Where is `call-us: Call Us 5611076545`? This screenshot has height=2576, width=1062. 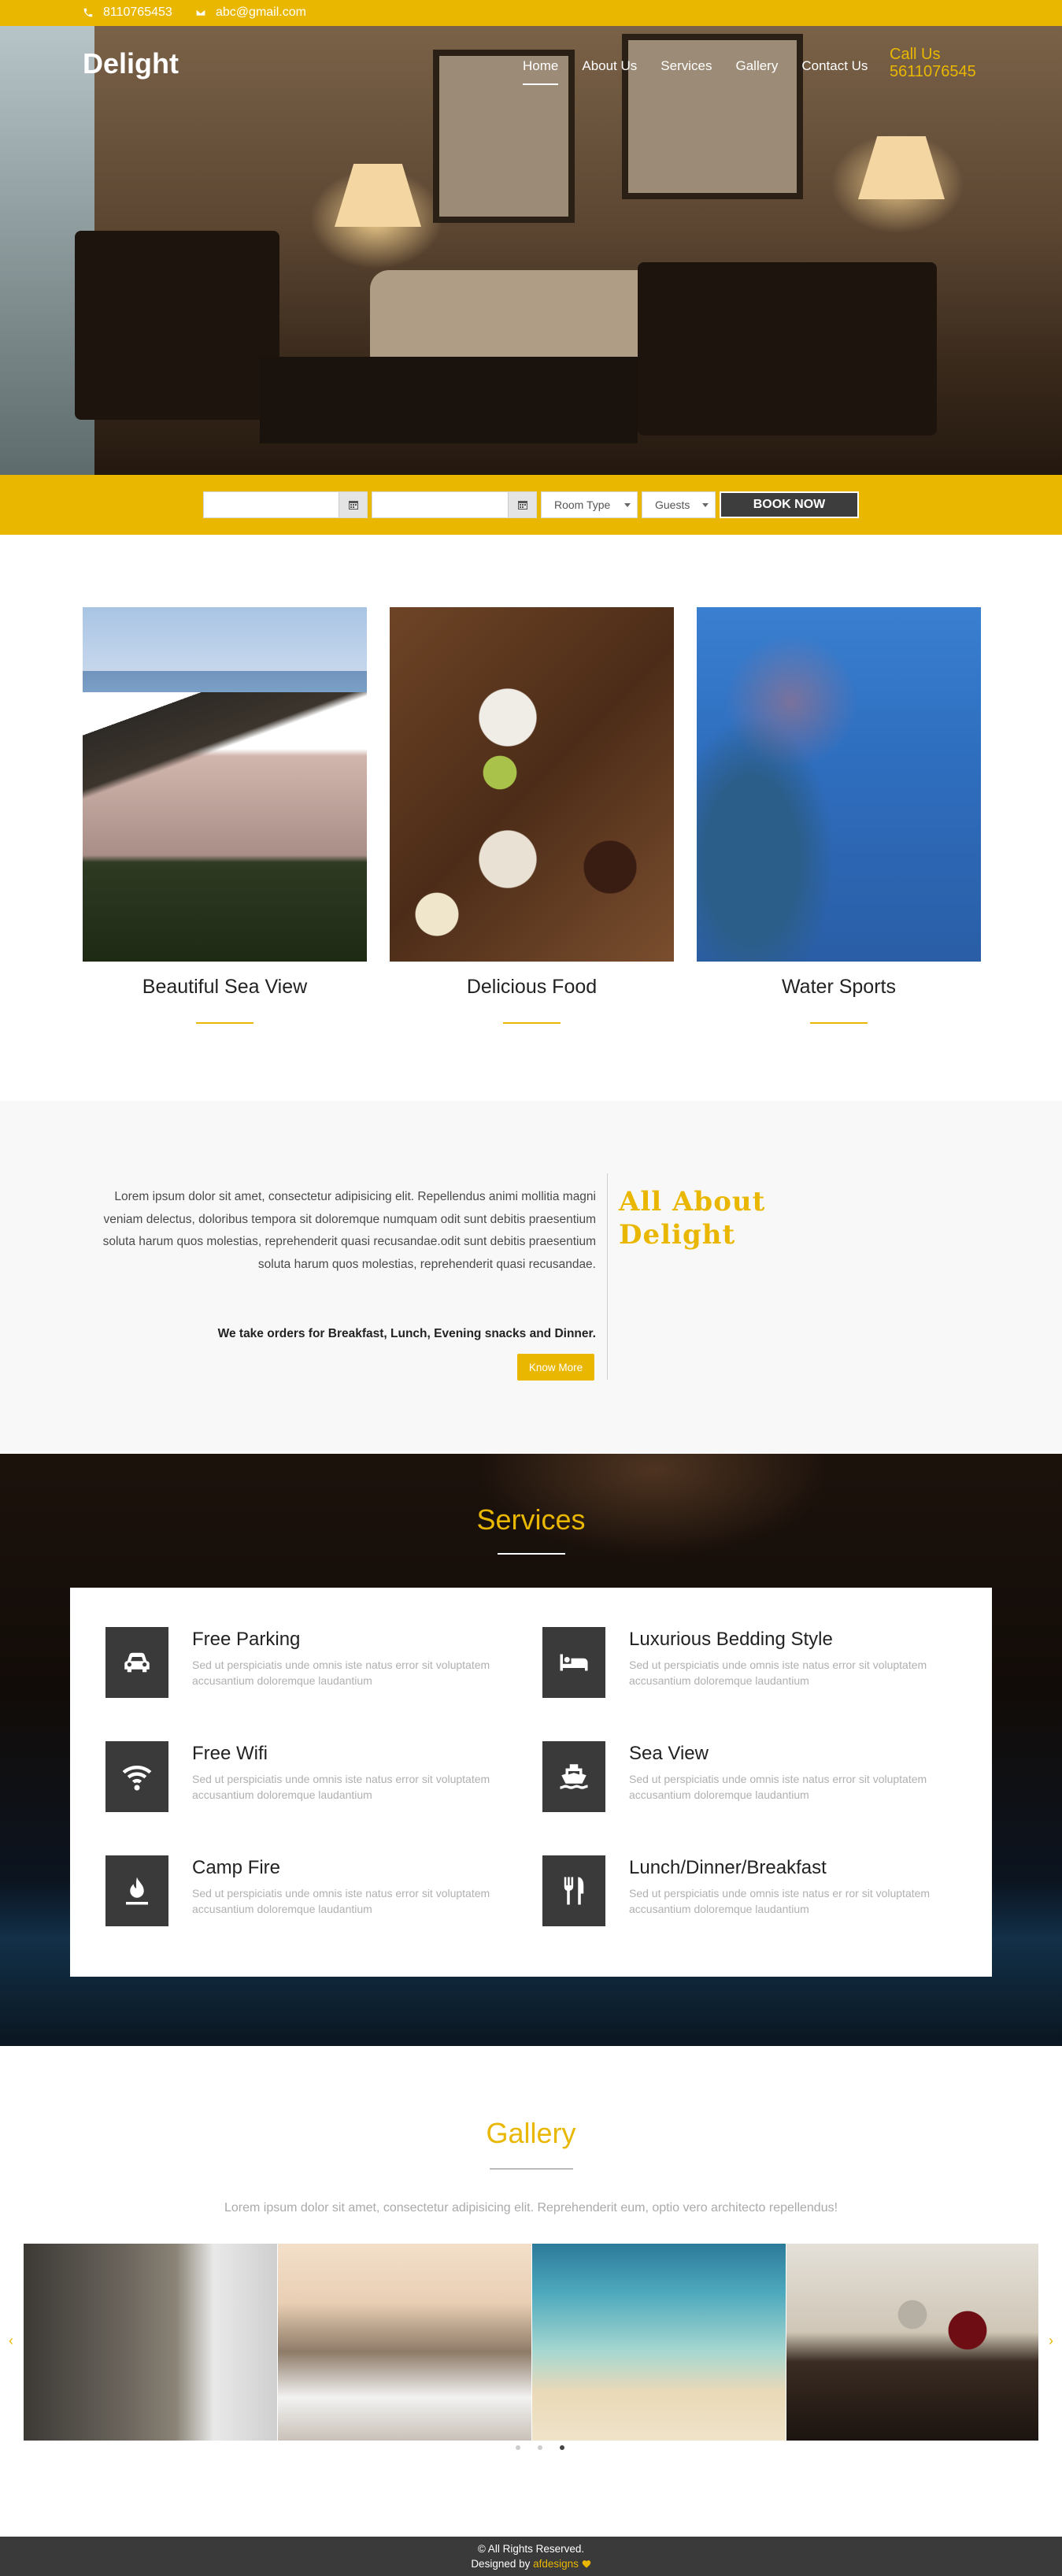 call-us: Call Us 5611076545 is located at coordinates (933, 63).